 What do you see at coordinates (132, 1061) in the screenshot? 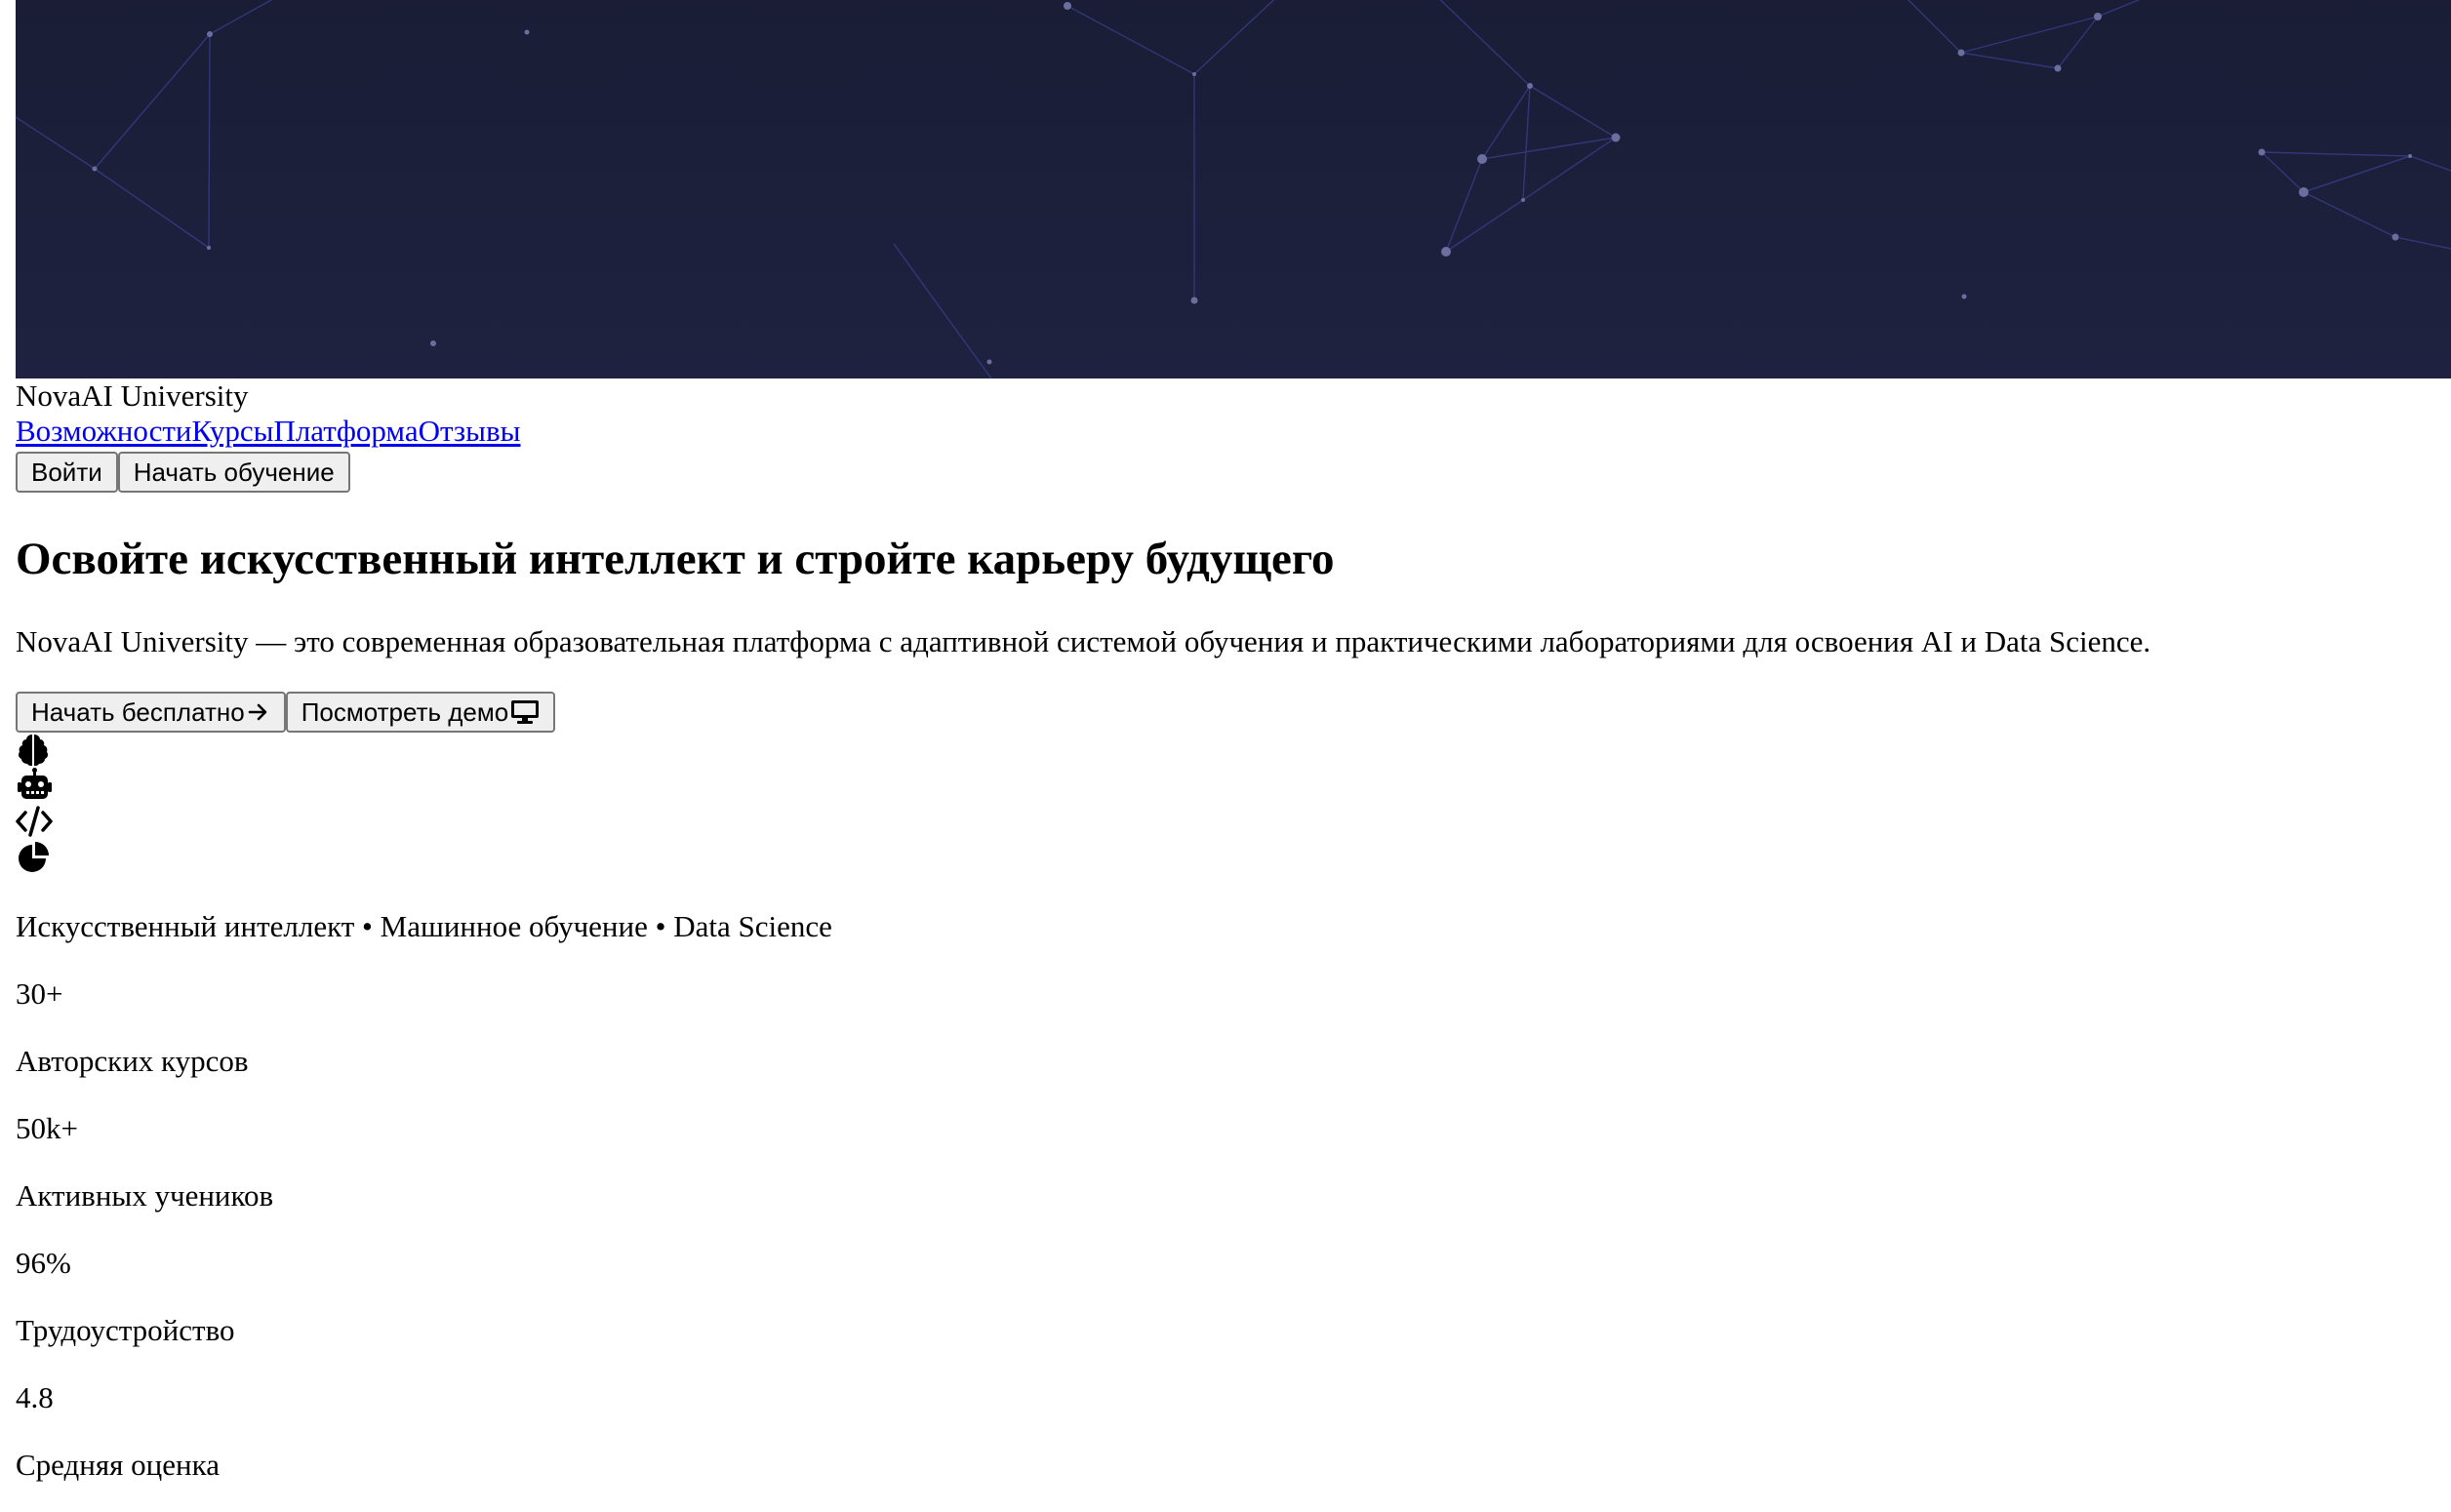
I see `stat-courses-label: Авторских курсов` at bounding box center [132, 1061].